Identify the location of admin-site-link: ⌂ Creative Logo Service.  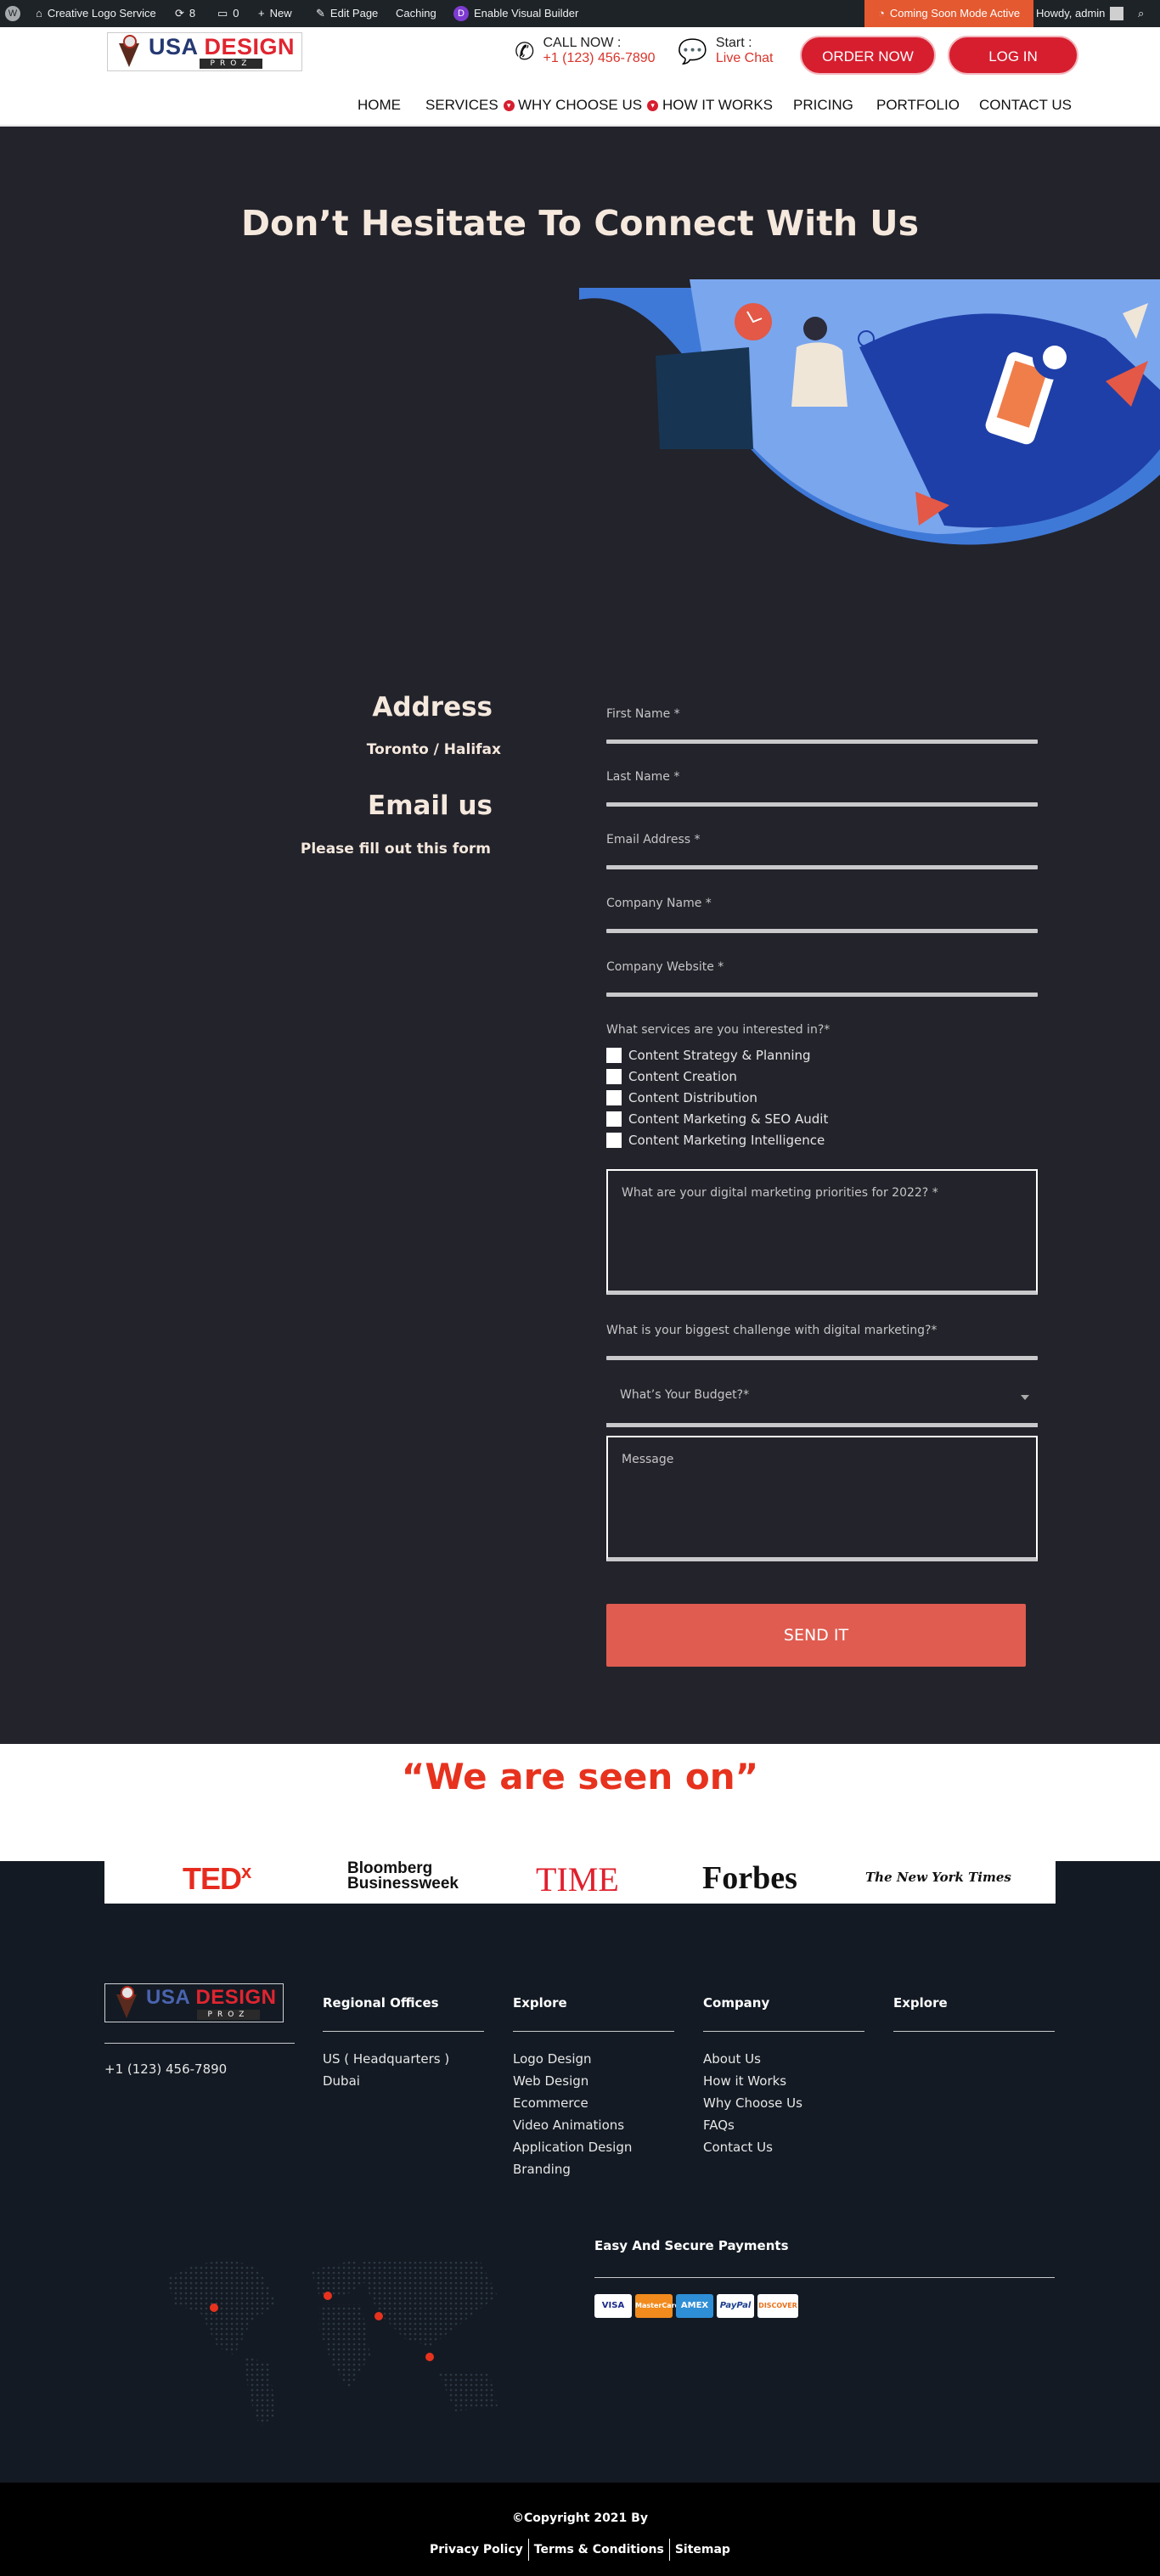
(96, 13).